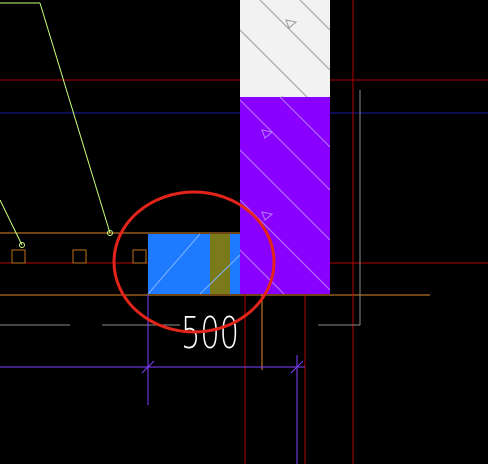 The height and width of the screenshot is (464, 488). Describe the element at coordinates (235, 264) in the screenshot. I see `blue-strip-block` at that location.